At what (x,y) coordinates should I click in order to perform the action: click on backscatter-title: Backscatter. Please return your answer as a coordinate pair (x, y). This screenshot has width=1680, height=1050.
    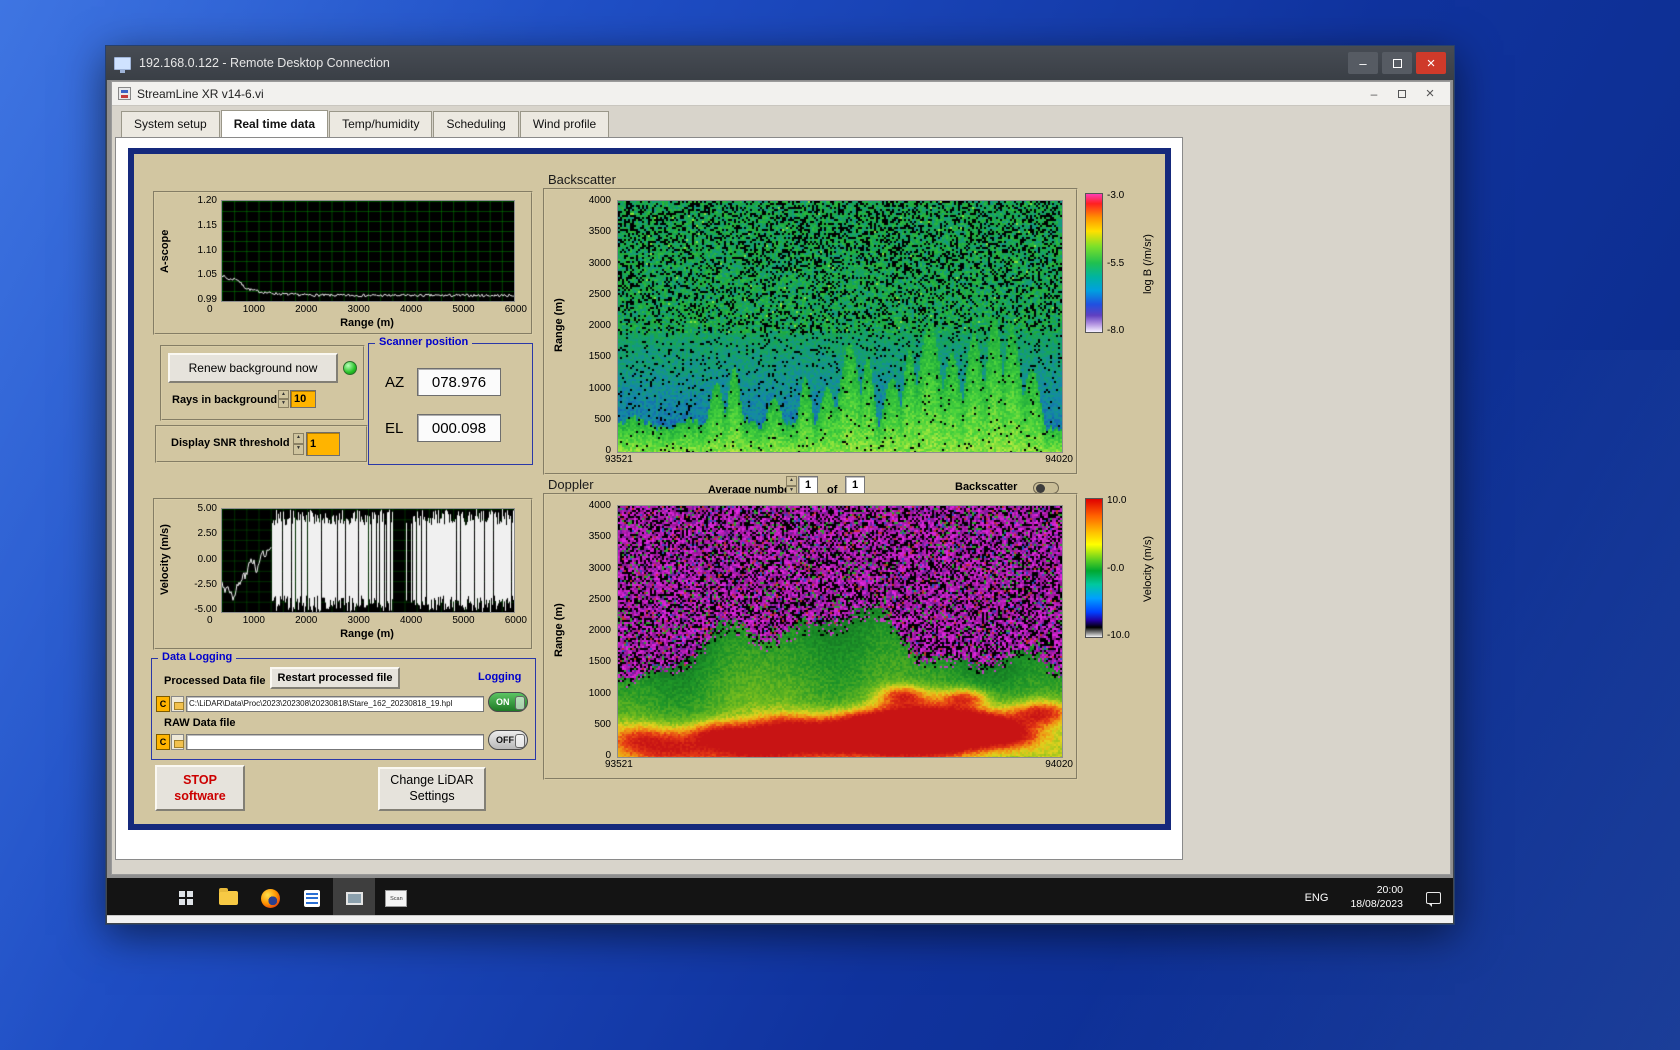
    Looking at the image, I should click on (582, 179).